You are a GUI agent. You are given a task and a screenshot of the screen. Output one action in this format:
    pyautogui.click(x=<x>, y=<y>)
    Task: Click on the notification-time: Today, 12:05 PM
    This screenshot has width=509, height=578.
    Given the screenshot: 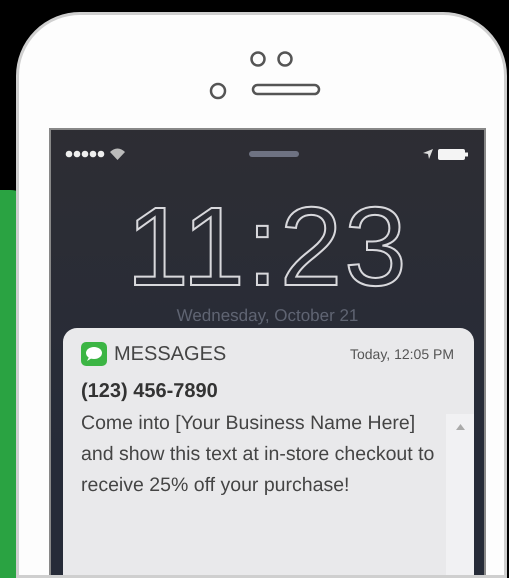 What is the action you would take?
    pyautogui.click(x=402, y=354)
    